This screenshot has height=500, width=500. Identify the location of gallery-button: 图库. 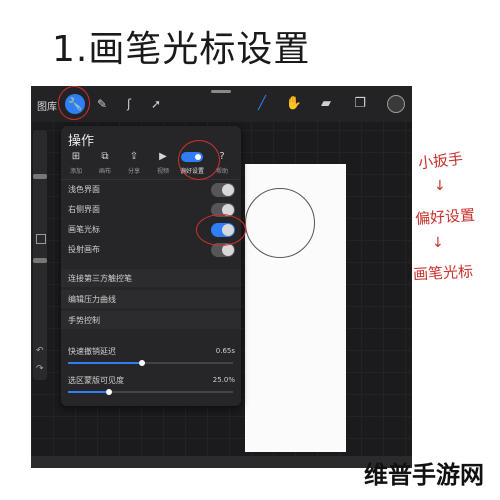
(47, 105).